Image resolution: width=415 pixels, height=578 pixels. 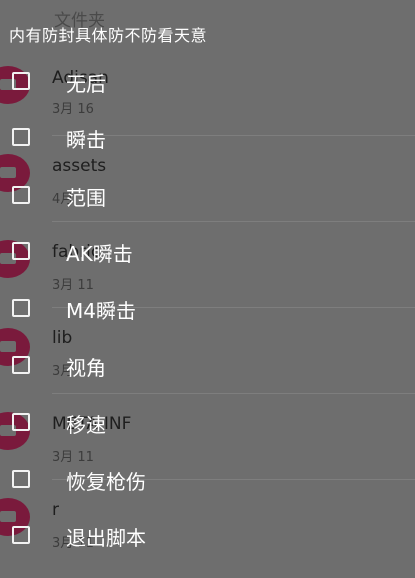 I want to click on menu-item-label: 瞬击, so click(x=86, y=140).